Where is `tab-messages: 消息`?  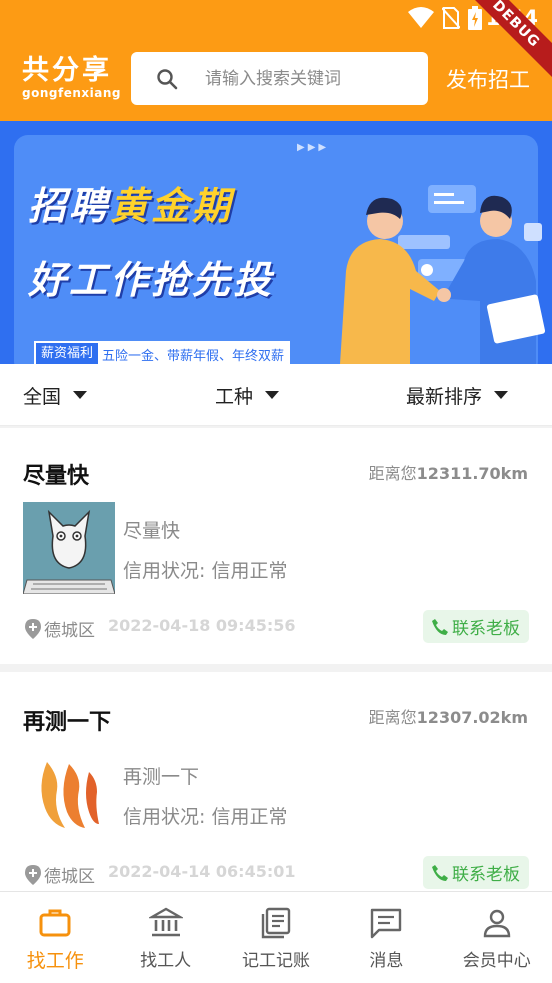
tab-messages: 消息 is located at coordinates (386, 937).